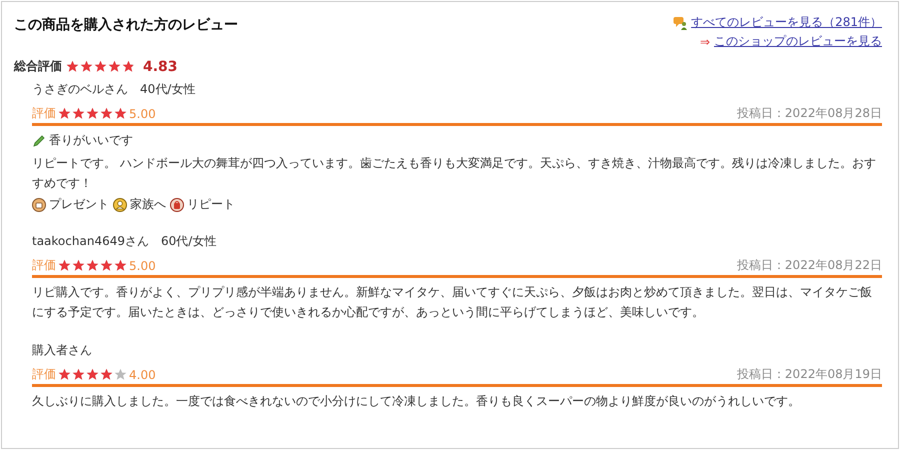 The height and width of the screenshot is (450, 900). I want to click on rating-score: 4.00, so click(142, 375).